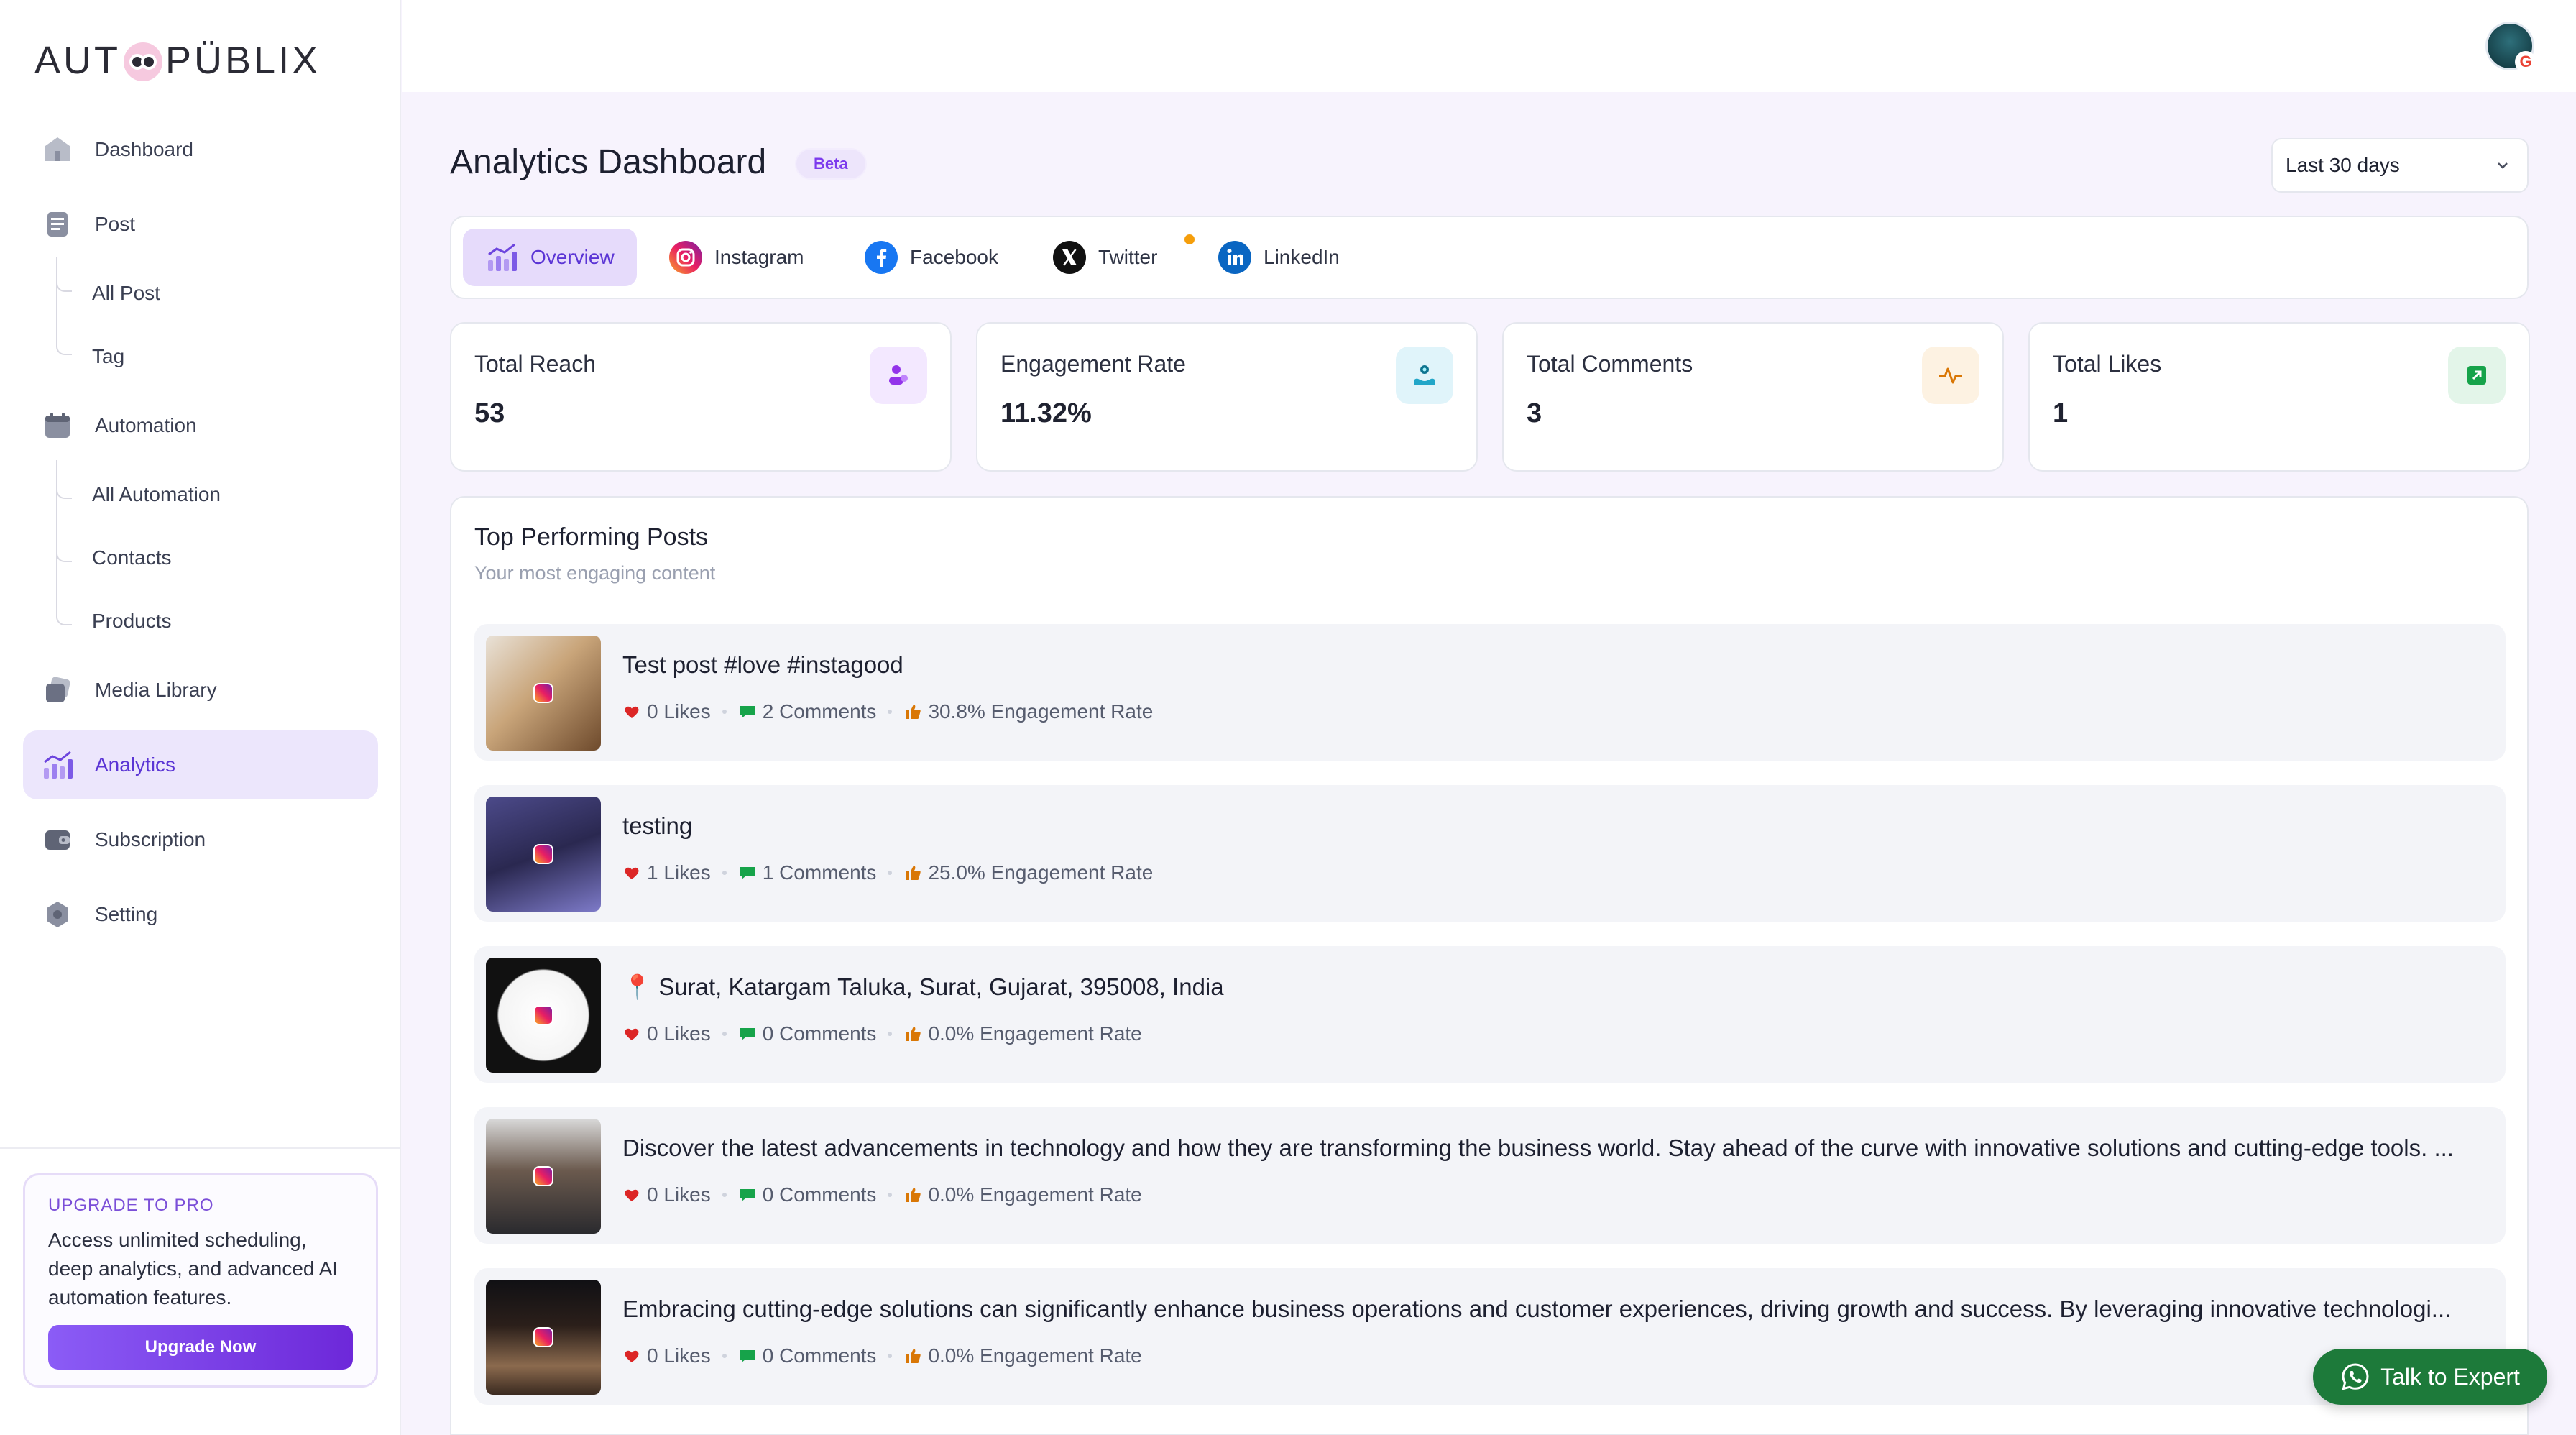 The width and height of the screenshot is (2576, 1435). What do you see at coordinates (931, 257) in the screenshot?
I see `tab-facebook: Facebook` at bounding box center [931, 257].